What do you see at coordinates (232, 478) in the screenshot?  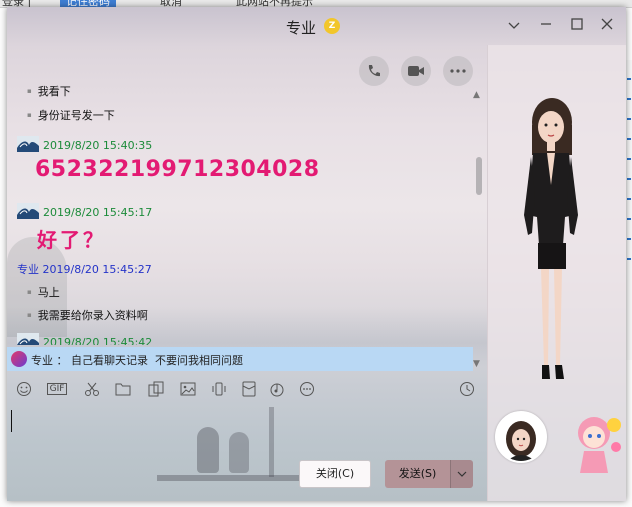 I see `scenery-dock` at bounding box center [232, 478].